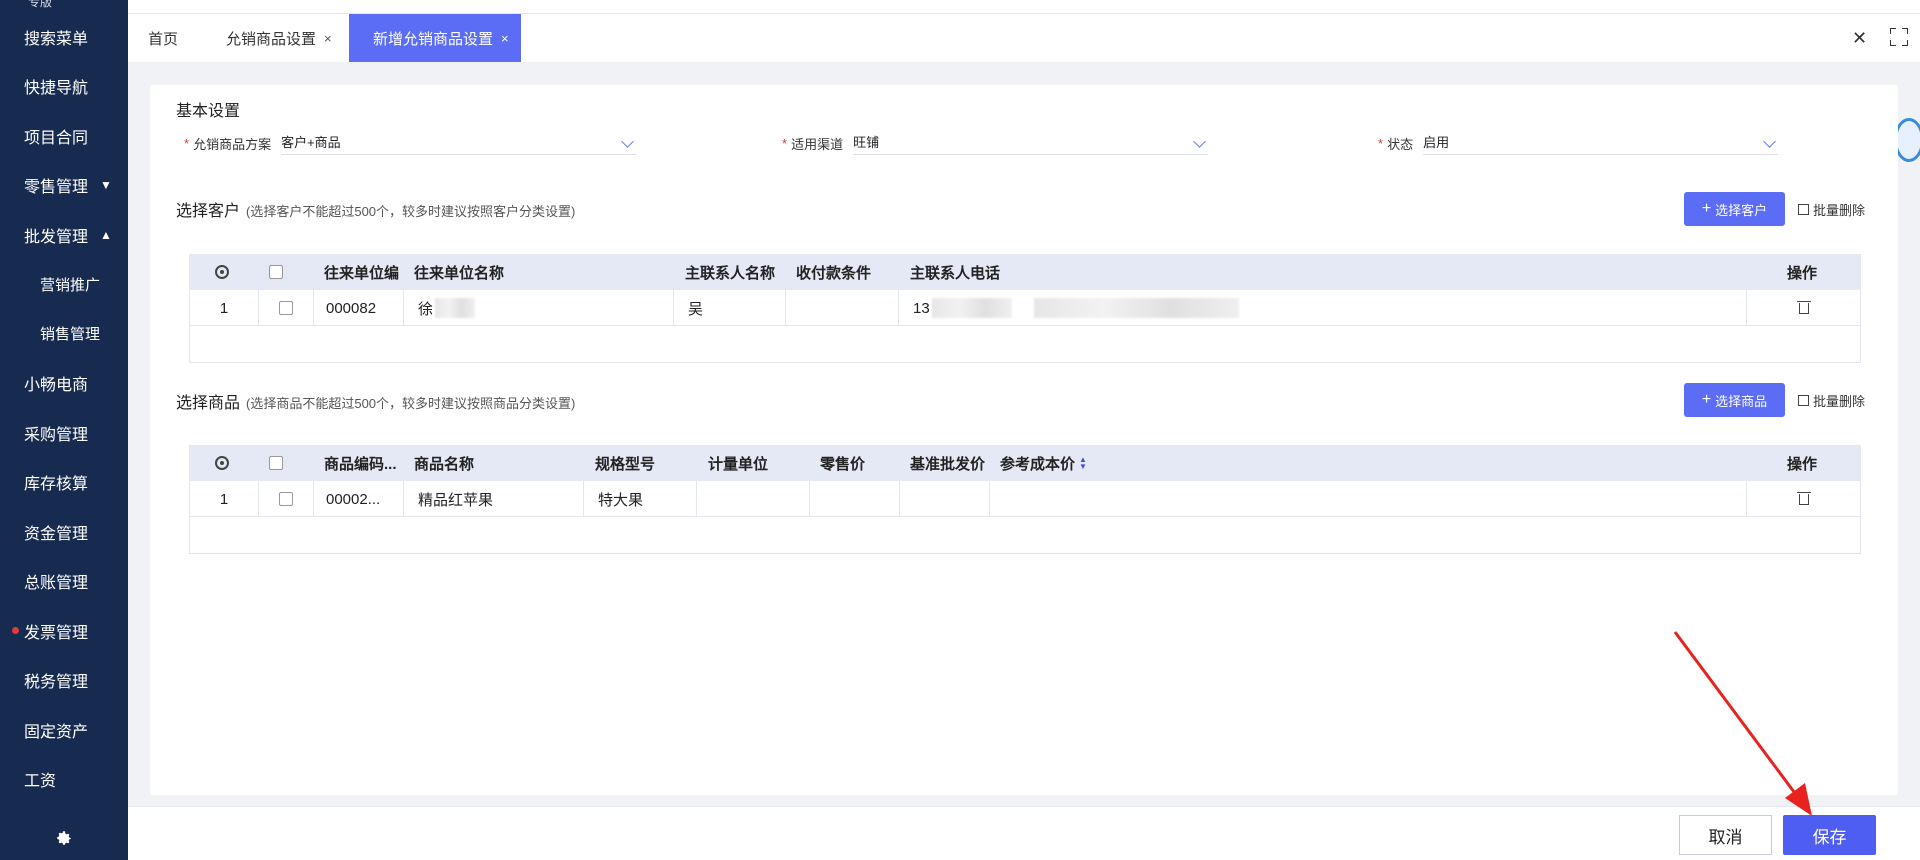 This screenshot has width=1920, height=860. Describe the element at coordinates (1031, 143) in the screenshot. I see `channel-select: 旺铺` at that location.